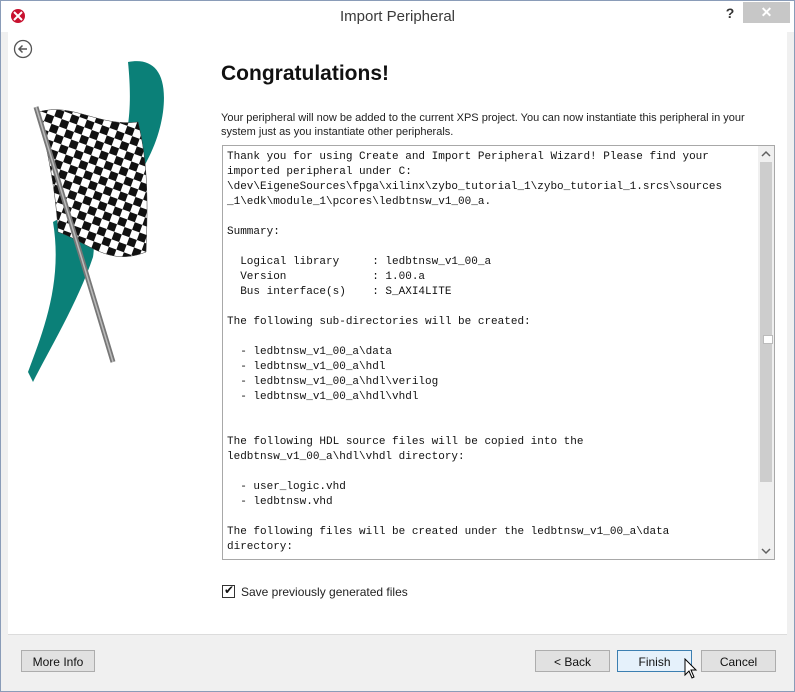 The width and height of the screenshot is (795, 692). What do you see at coordinates (766, 322) in the screenshot?
I see `scroll-thumb` at bounding box center [766, 322].